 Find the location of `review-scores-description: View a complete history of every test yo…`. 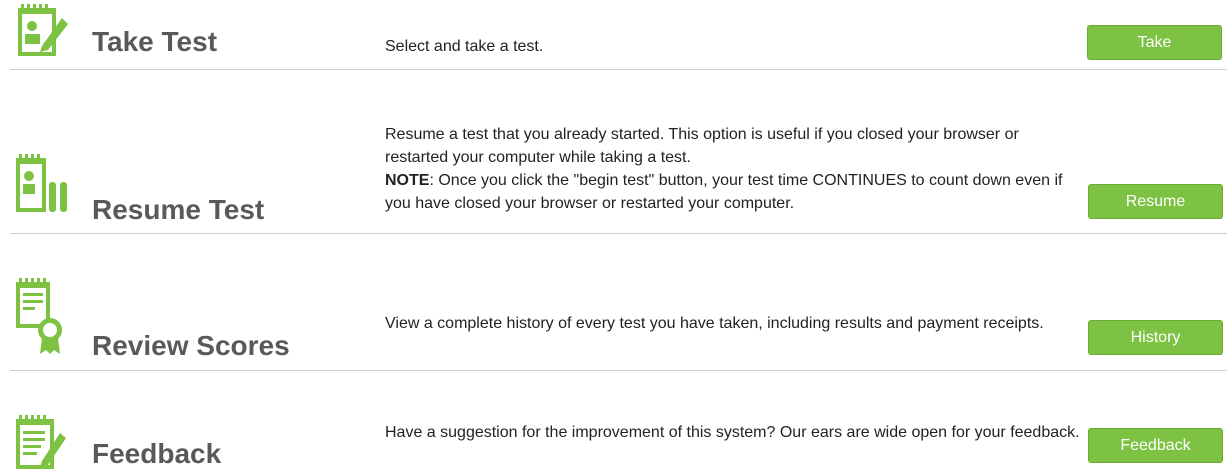

review-scores-description: View a complete history of every test yo… is located at coordinates (714, 323).